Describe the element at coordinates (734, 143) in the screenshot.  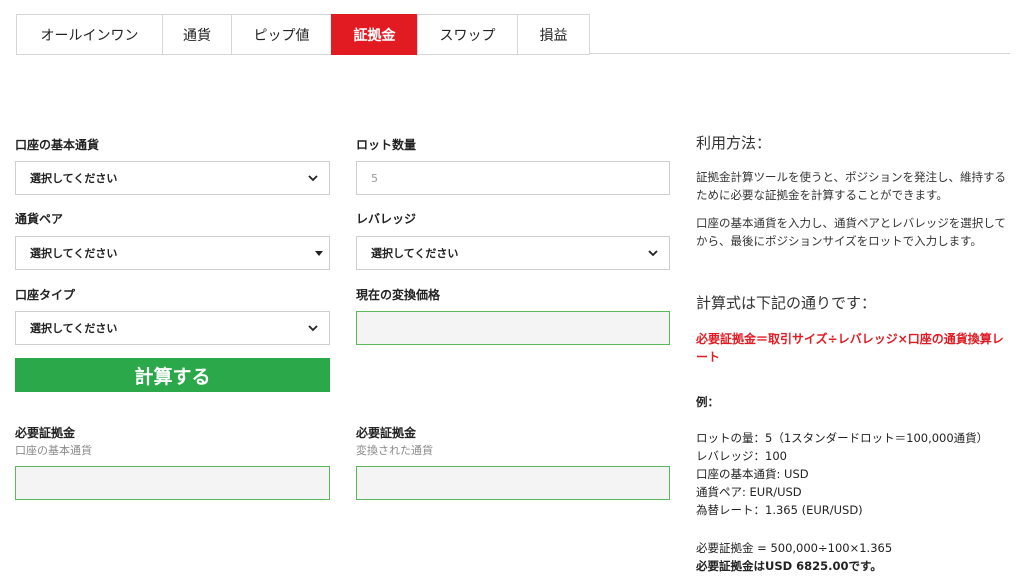
I see `usage-heading: 利用方法：` at that location.